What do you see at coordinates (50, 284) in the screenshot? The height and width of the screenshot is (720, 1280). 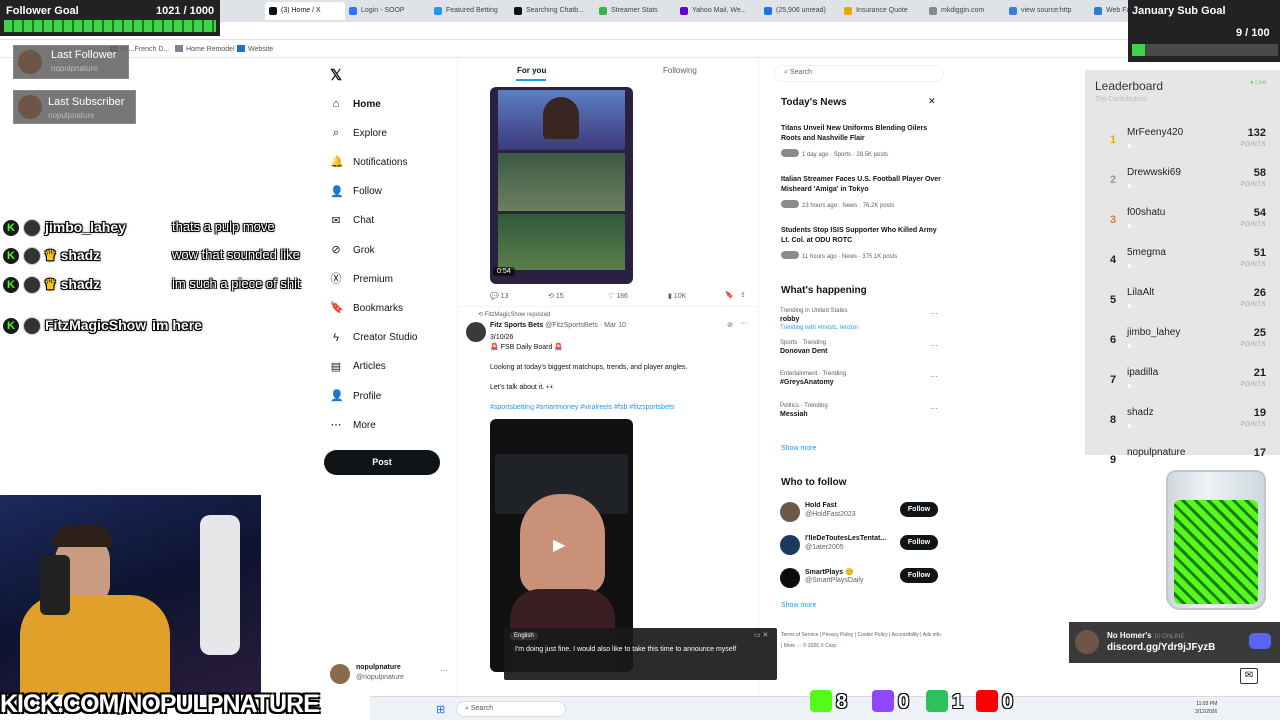 I see `crown-icon: ♛` at bounding box center [50, 284].